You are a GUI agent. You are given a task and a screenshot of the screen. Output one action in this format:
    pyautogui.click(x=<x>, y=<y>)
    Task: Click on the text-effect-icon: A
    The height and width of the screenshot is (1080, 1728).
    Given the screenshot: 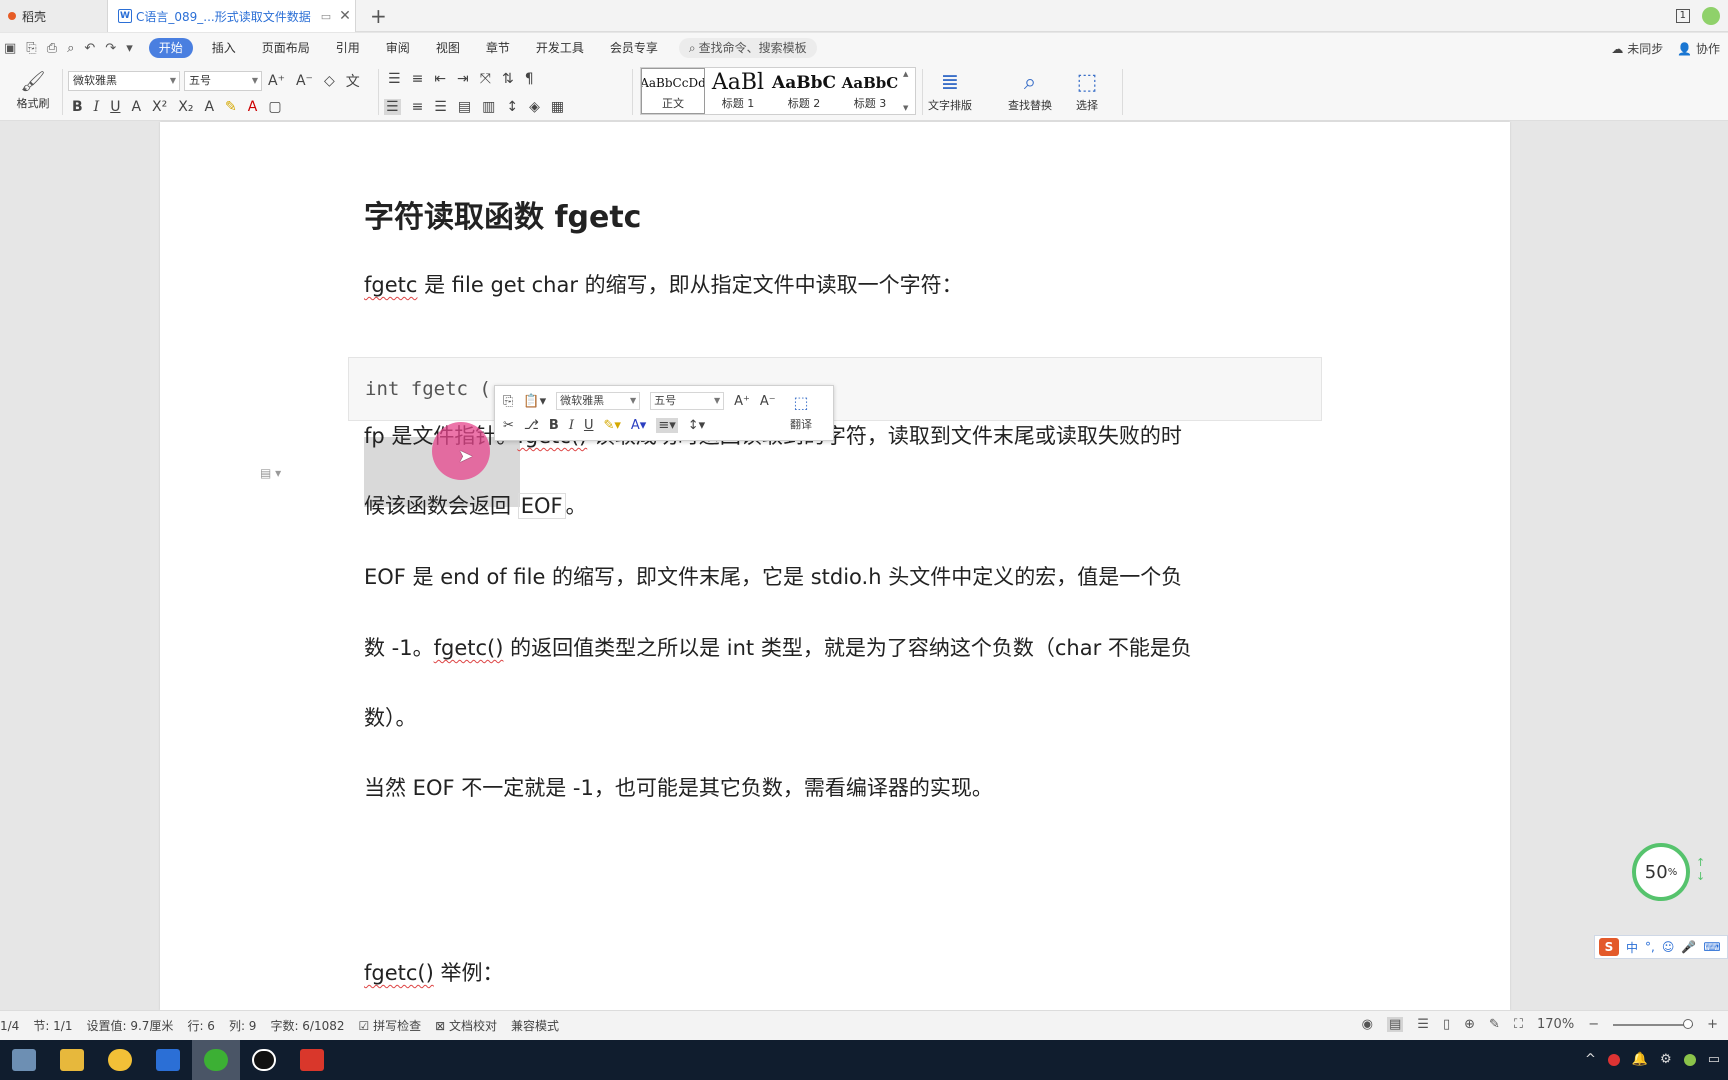 What is the action you would take?
    pyautogui.click(x=209, y=107)
    